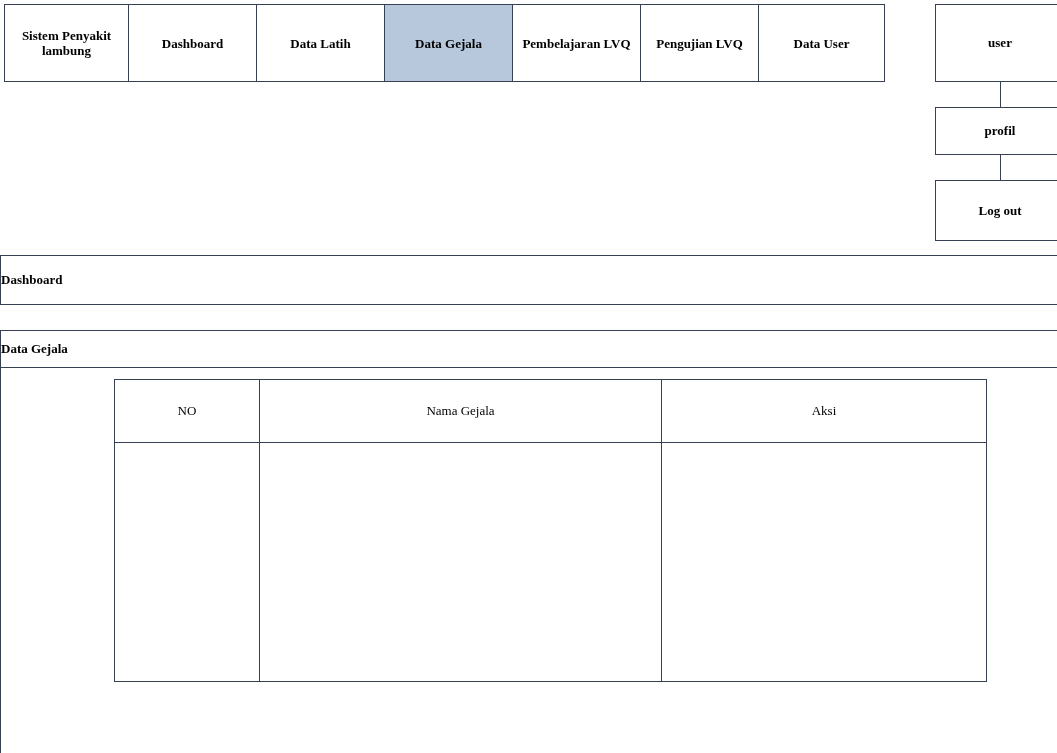 This screenshot has height=753, width=1057. I want to click on breadcrumb-title: Dashboard, so click(32, 280).